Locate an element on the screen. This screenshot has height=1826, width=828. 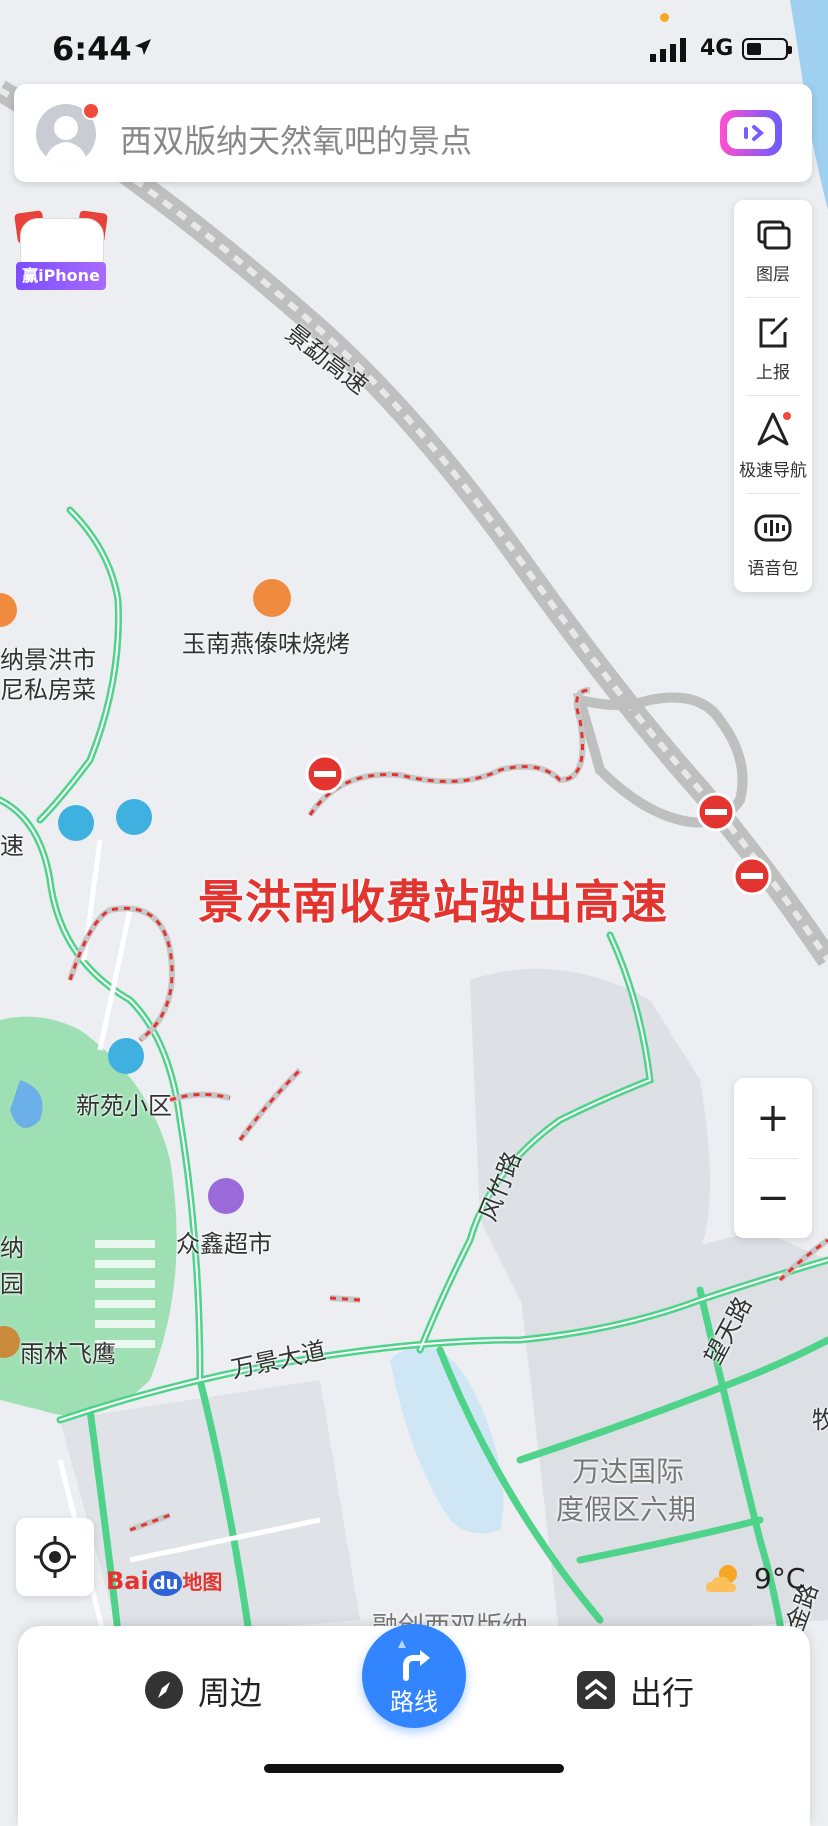
battery-icon is located at coordinates (767, 49).